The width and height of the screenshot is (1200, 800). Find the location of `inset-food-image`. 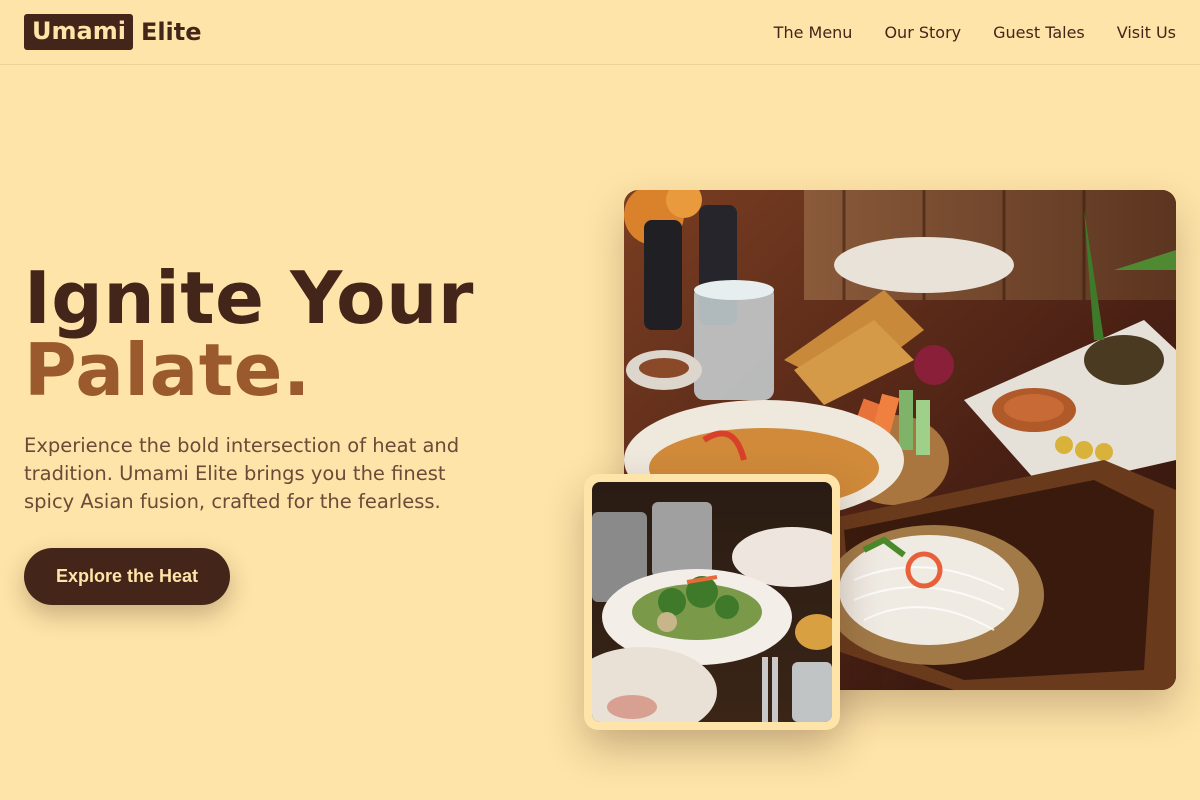

inset-food-image is located at coordinates (712, 602).